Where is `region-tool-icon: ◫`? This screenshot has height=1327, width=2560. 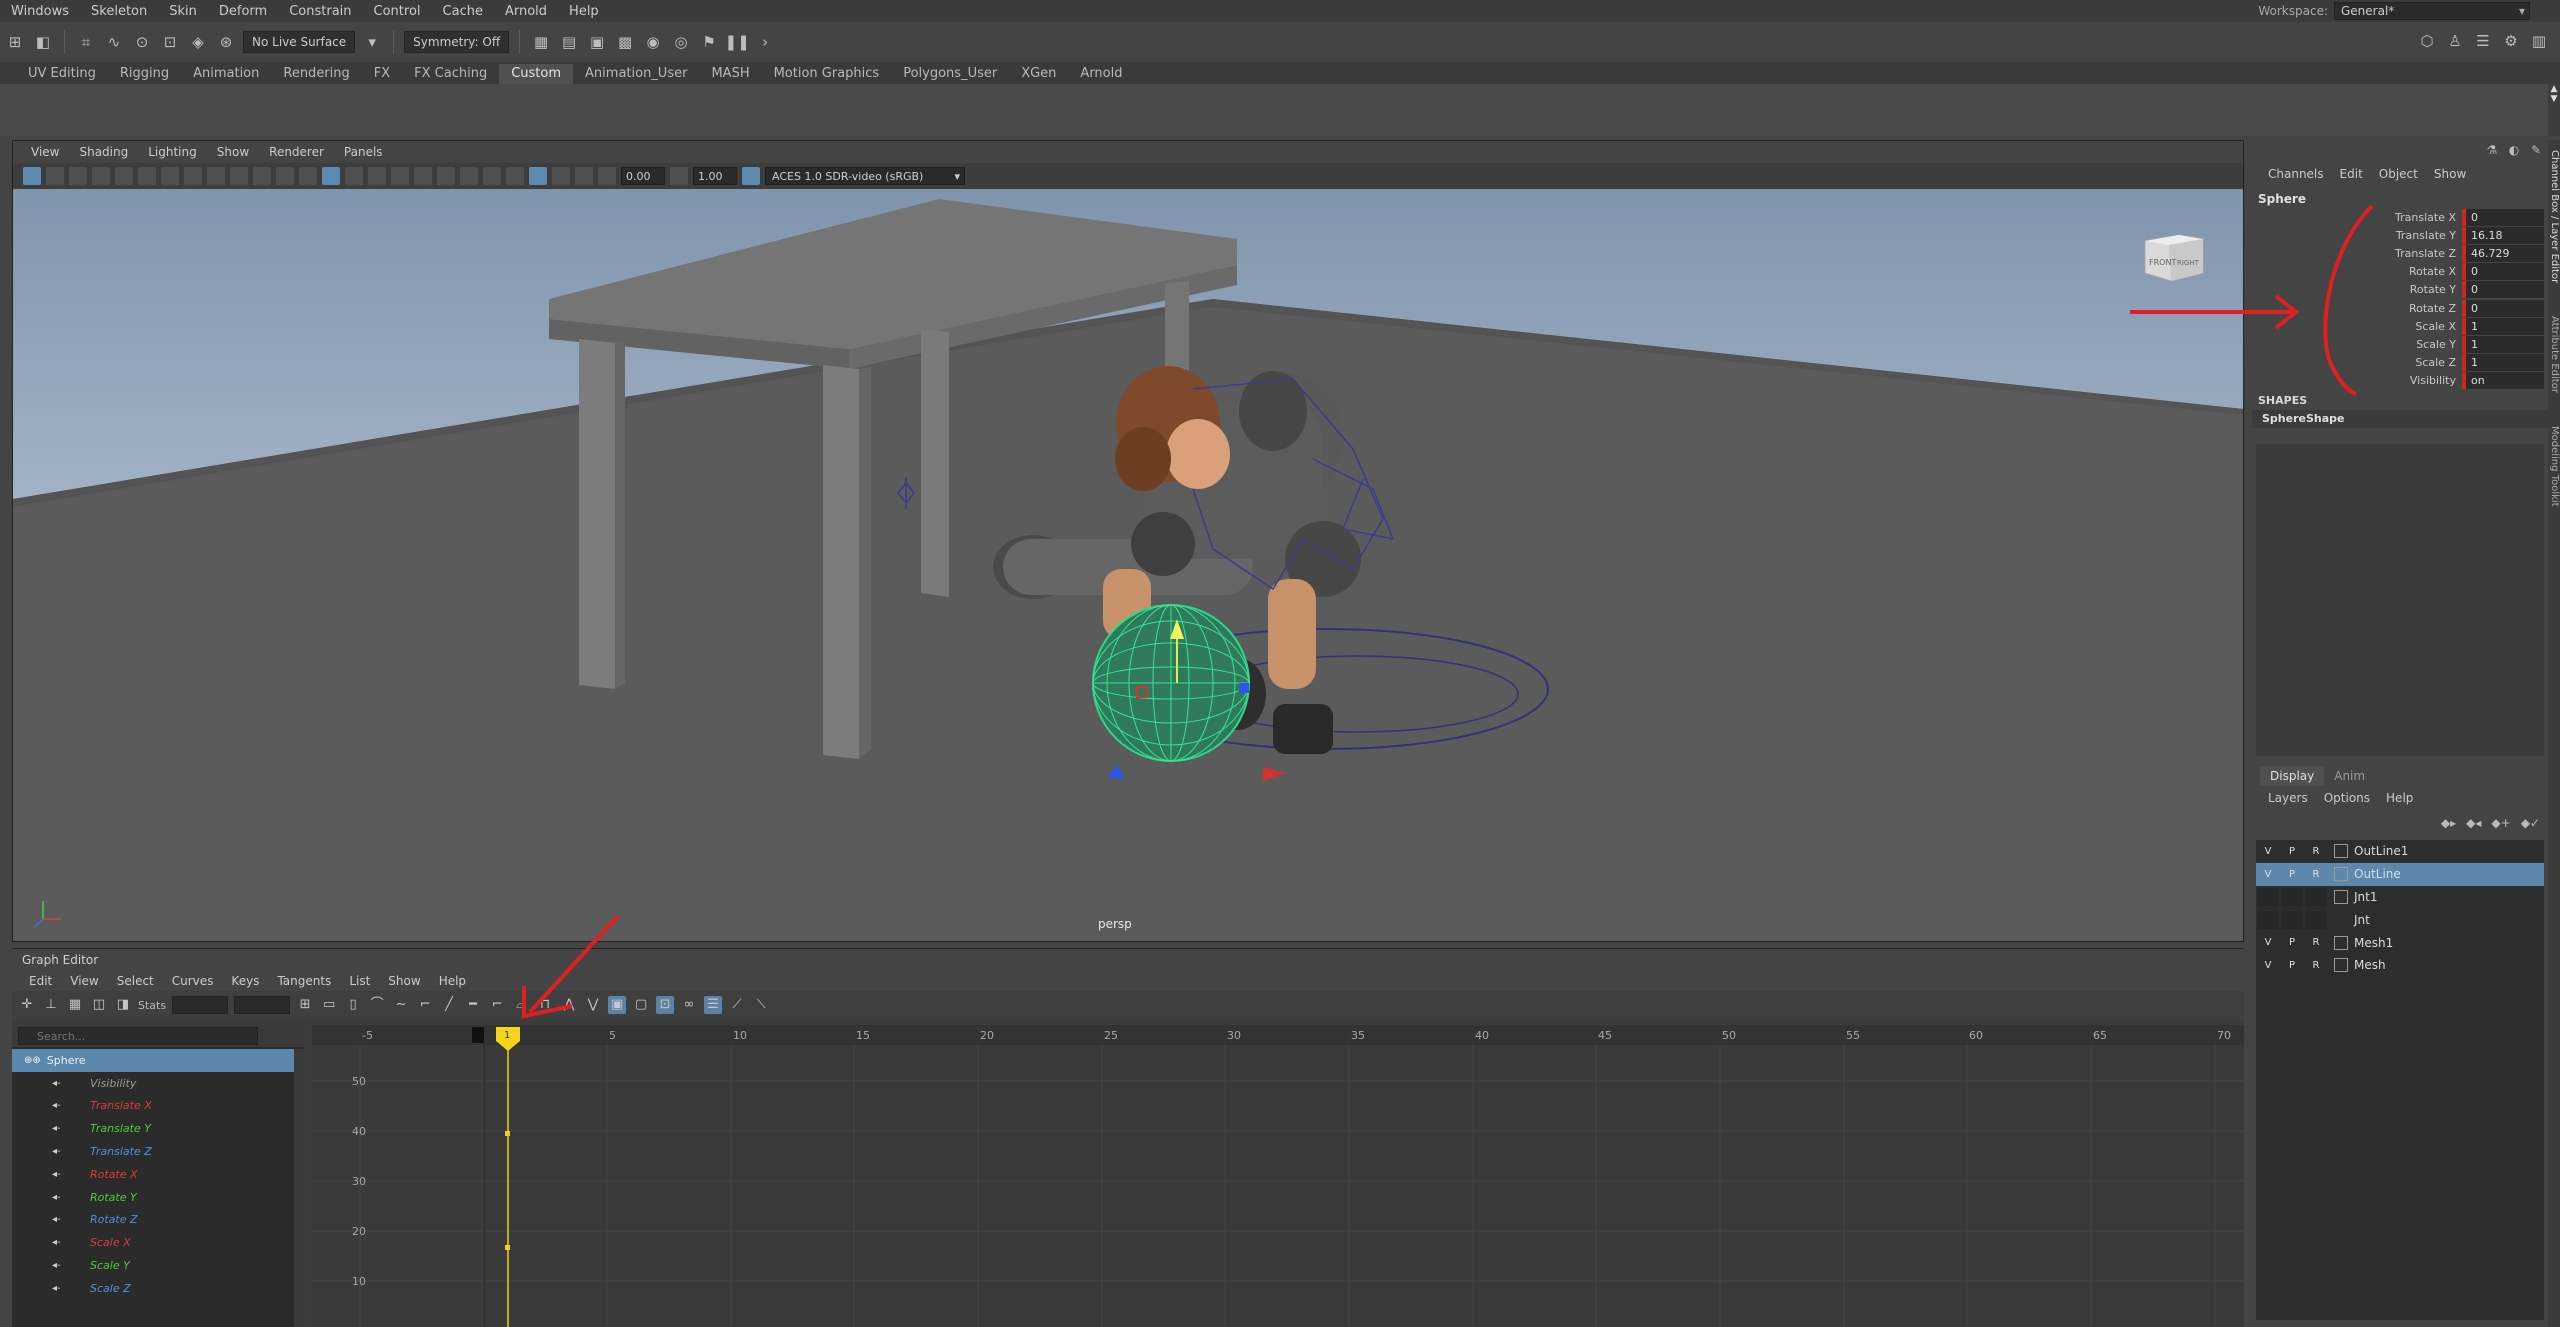 region-tool-icon: ◫ is located at coordinates (99, 1005).